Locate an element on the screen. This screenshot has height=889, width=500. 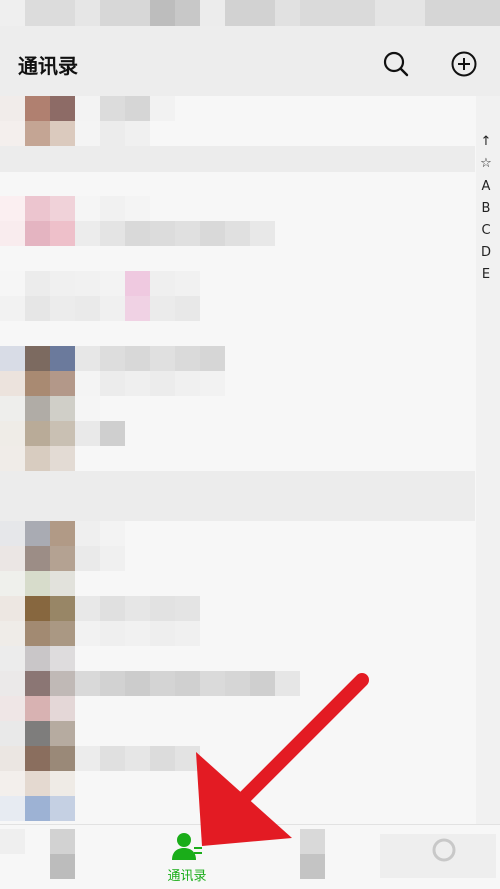
index-letter-e: E is located at coordinates (486, 274).